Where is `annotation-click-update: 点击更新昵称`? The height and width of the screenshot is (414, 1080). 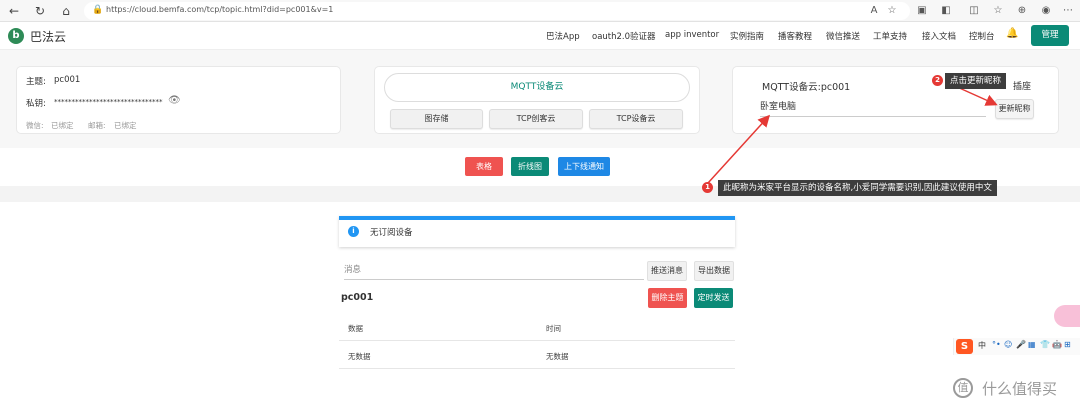
annotation-click-update: 点击更新昵称 is located at coordinates (976, 81).